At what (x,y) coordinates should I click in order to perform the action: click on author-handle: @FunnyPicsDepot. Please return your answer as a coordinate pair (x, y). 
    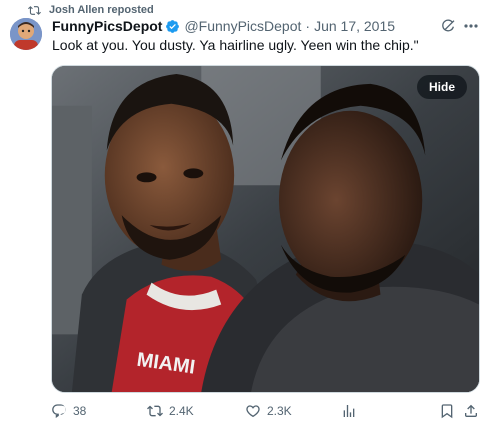
    Looking at the image, I should click on (242, 26).